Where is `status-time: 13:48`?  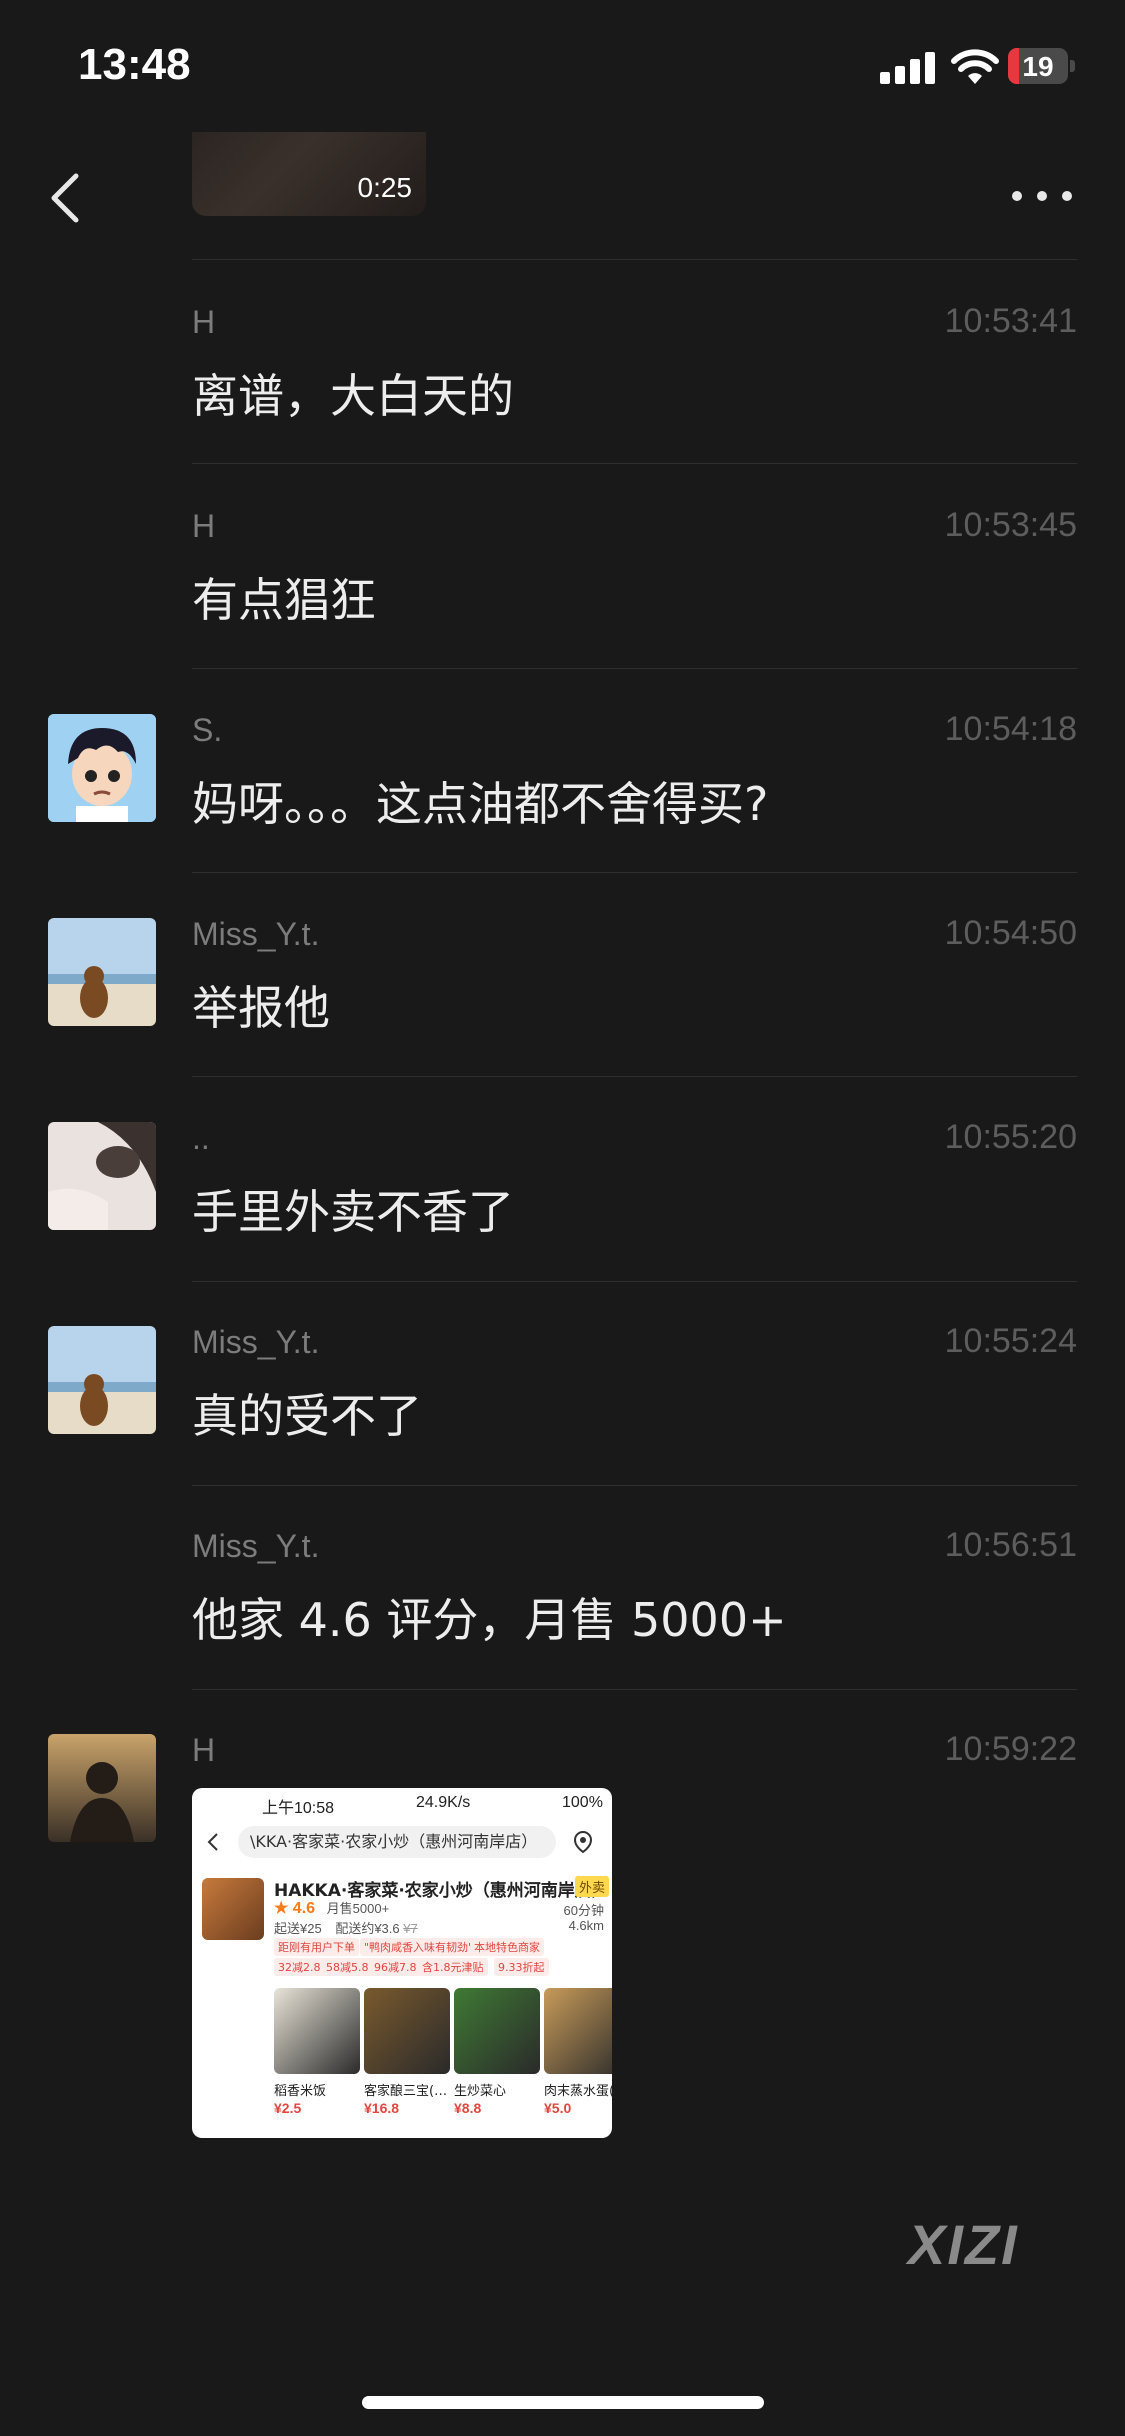 status-time: 13:48 is located at coordinates (134, 64).